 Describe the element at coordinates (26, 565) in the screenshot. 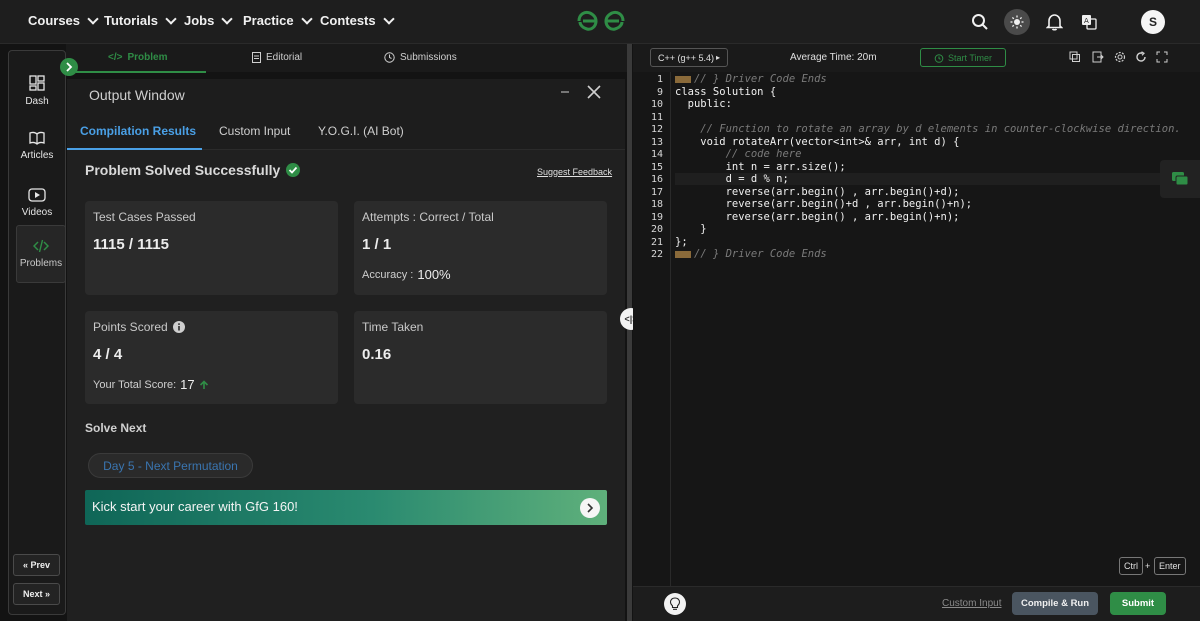

I see `double-chevron-left-icon: «` at that location.